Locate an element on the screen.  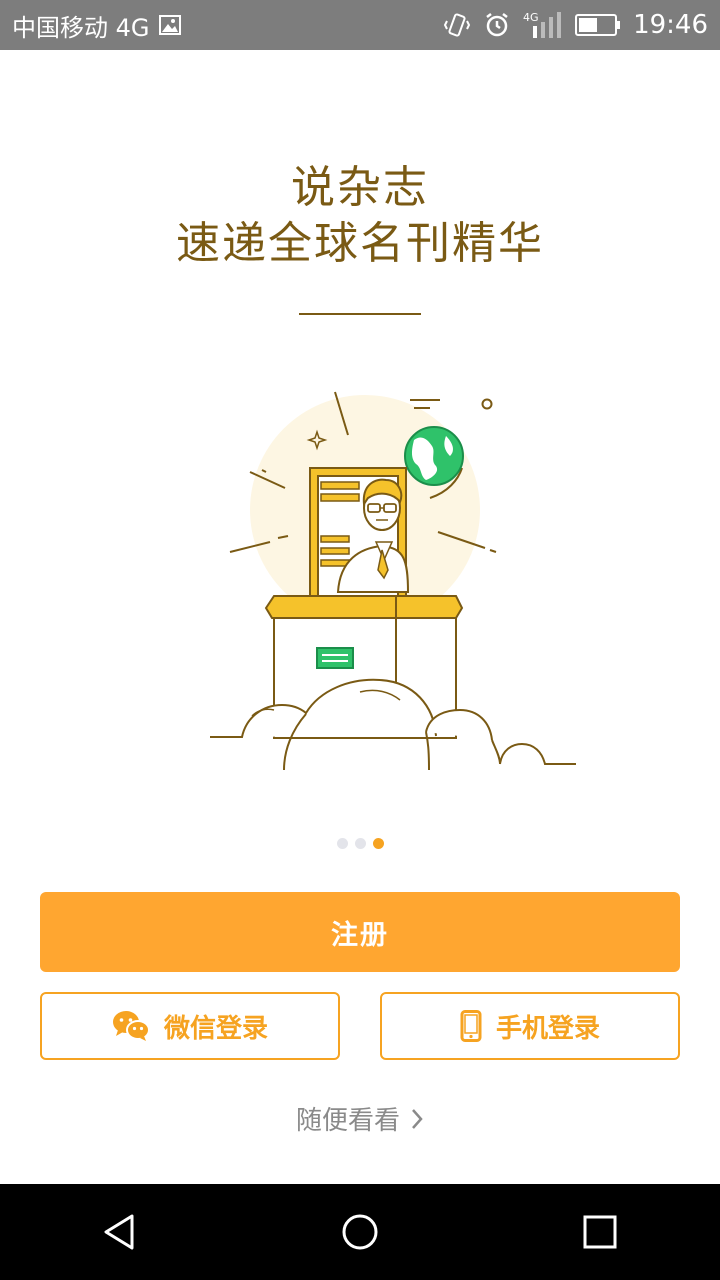
app-slogan: 速递全球名刊精华 is located at coordinates (360, 243).